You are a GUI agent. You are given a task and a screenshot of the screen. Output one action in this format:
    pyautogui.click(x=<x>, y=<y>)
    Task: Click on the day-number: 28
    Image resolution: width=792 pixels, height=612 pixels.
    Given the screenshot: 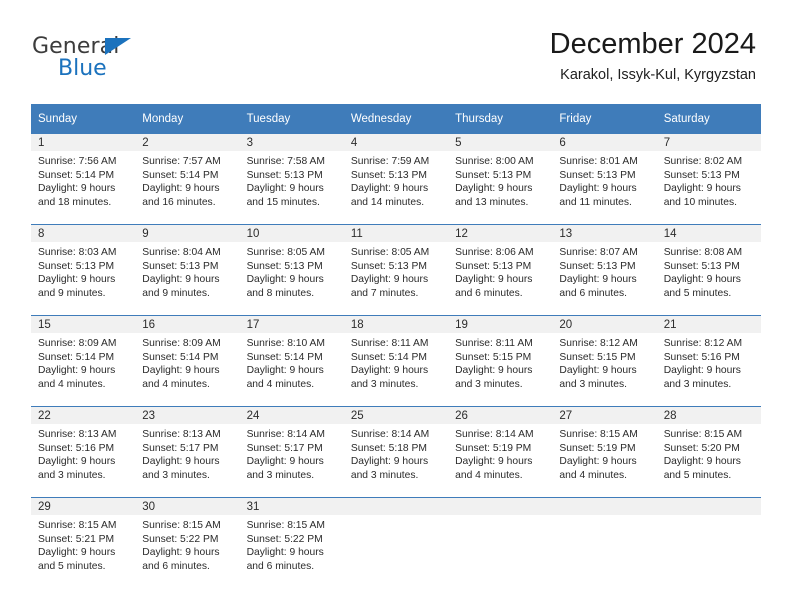 What is the action you would take?
    pyautogui.click(x=708, y=415)
    